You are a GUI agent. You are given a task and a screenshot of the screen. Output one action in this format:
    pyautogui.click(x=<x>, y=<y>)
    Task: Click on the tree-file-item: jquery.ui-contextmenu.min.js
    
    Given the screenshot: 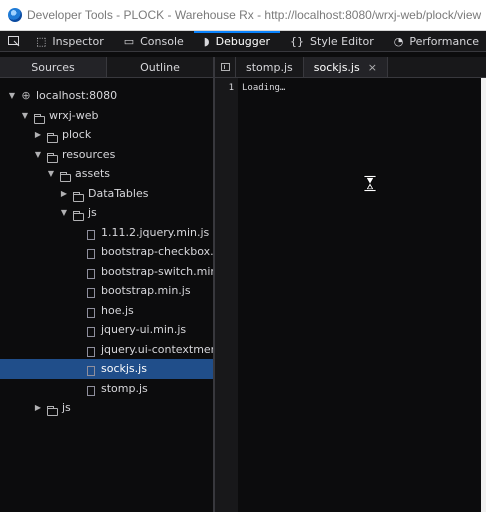 What is the action you would take?
    pyautogui.click(x=130, y=350)
    